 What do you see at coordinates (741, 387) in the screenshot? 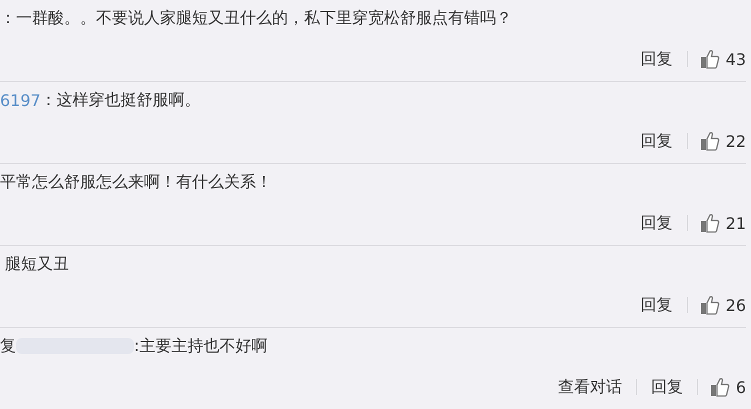
I see `like-count: 6` at bounding box center [741, 387].